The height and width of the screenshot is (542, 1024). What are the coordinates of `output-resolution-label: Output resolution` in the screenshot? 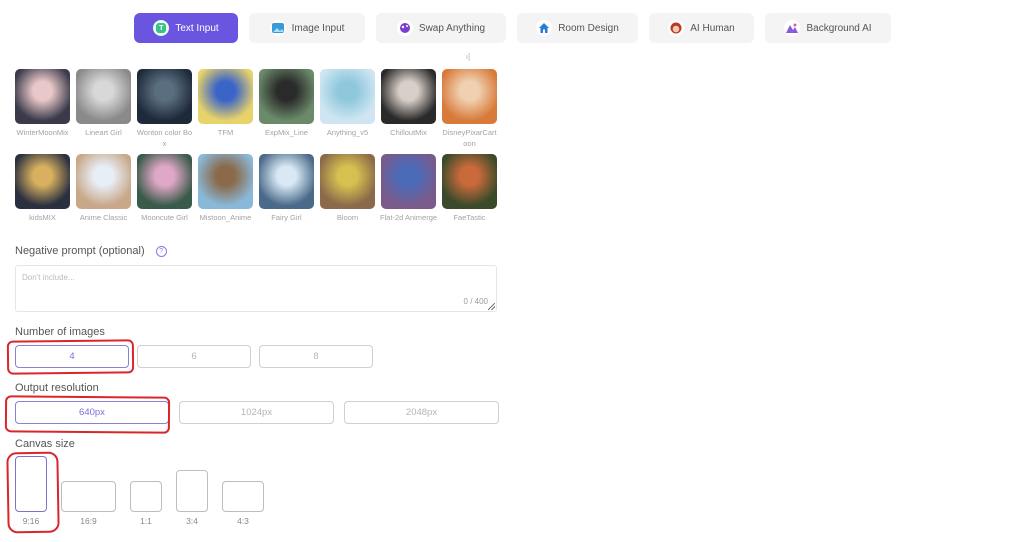 It's located at (57, 388).